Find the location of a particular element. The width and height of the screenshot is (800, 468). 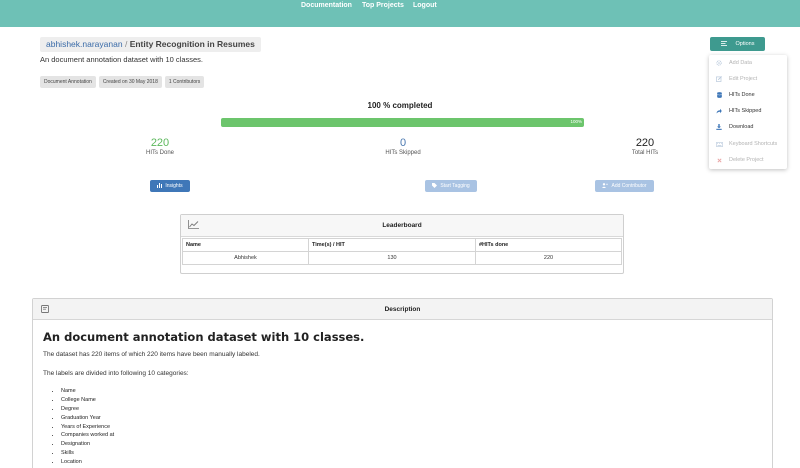

menu-item-label: Edit Project is located at coordinates (743, 79).